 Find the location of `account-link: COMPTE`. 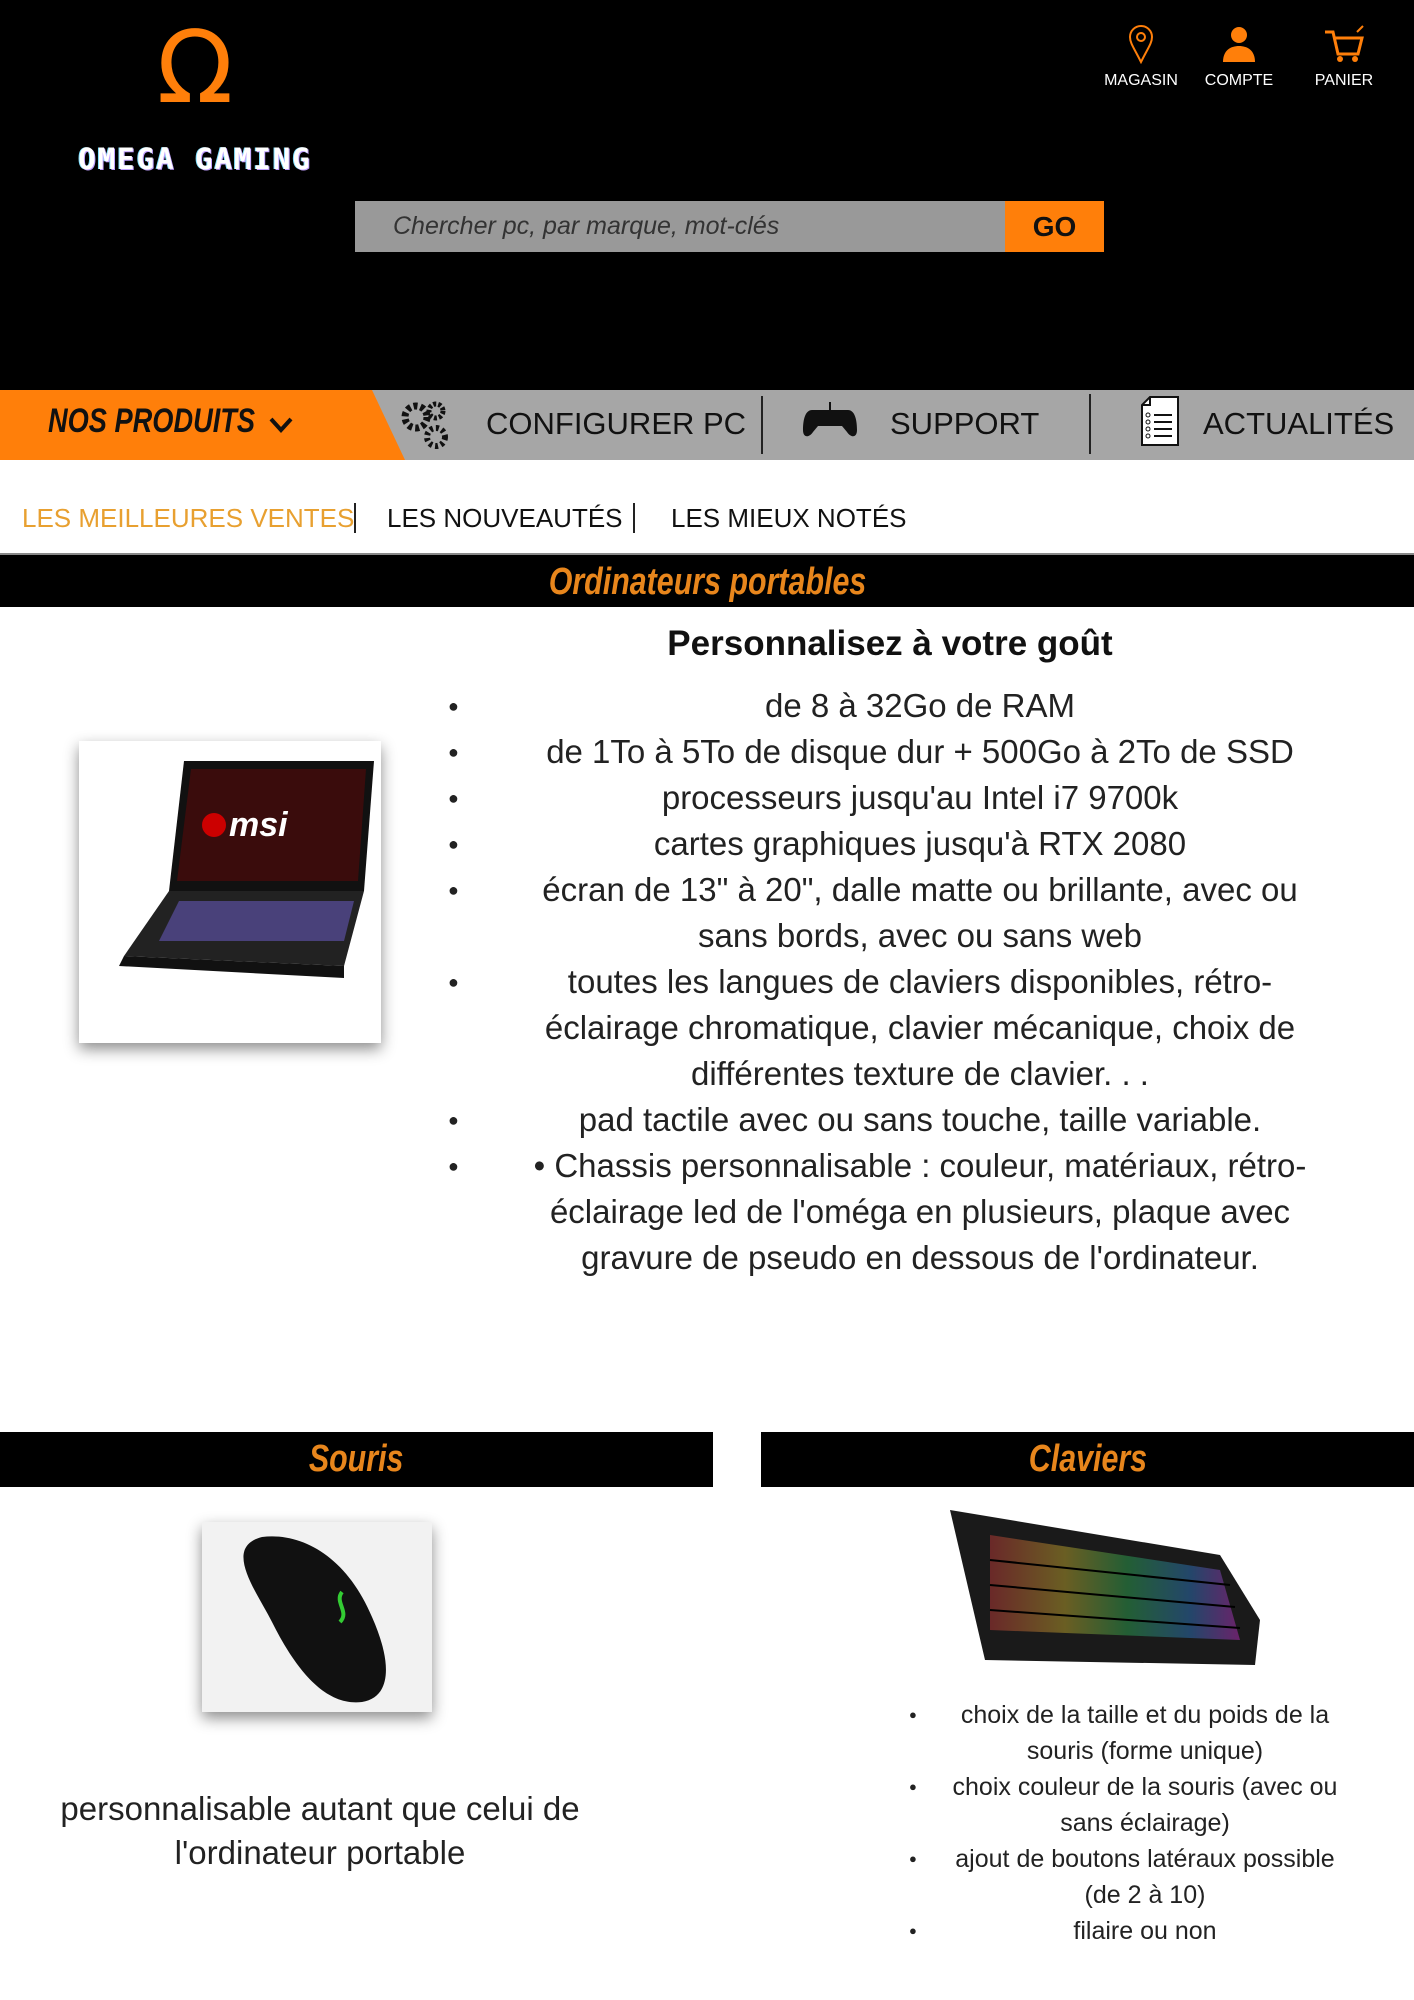

account-link: COMPTE is located at coordinates (1239, 57).